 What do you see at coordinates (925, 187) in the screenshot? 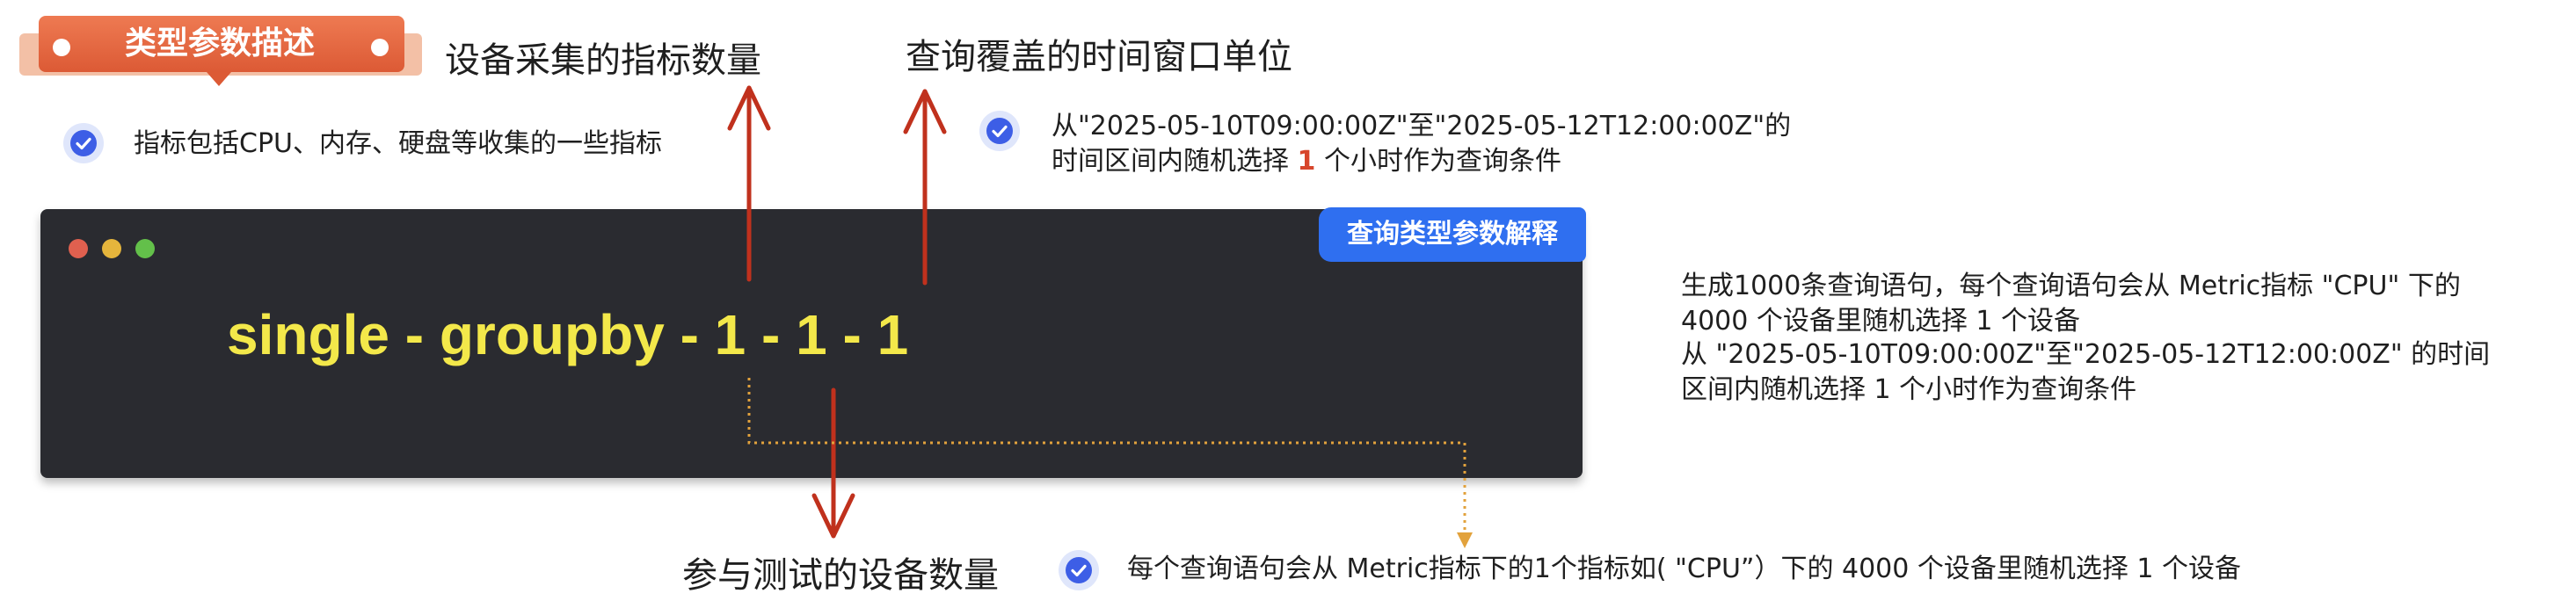
I see `arrow-up-time-window` at bounding box center [925, 187].